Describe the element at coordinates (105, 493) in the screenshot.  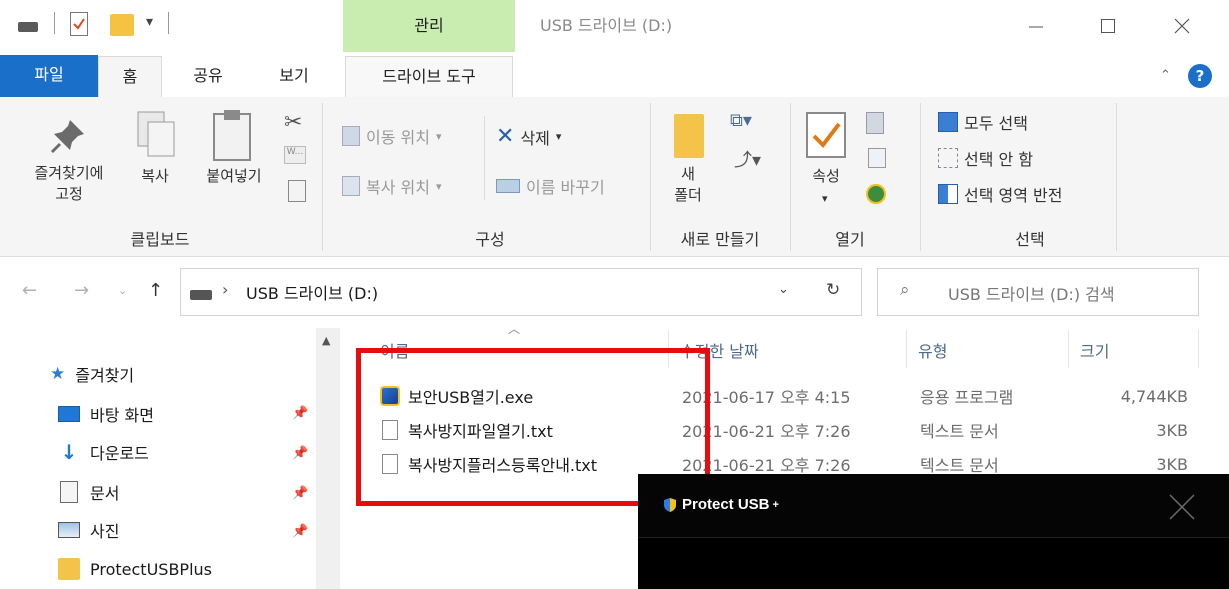
I see `nav-item-label: 문서` at that location.